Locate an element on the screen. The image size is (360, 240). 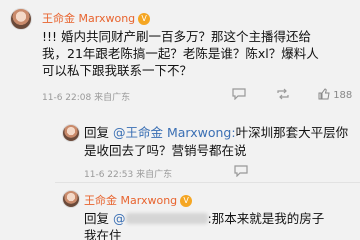
comment-line: 可以私下跟我联系一下不？ is located at coordinates (117, 70).